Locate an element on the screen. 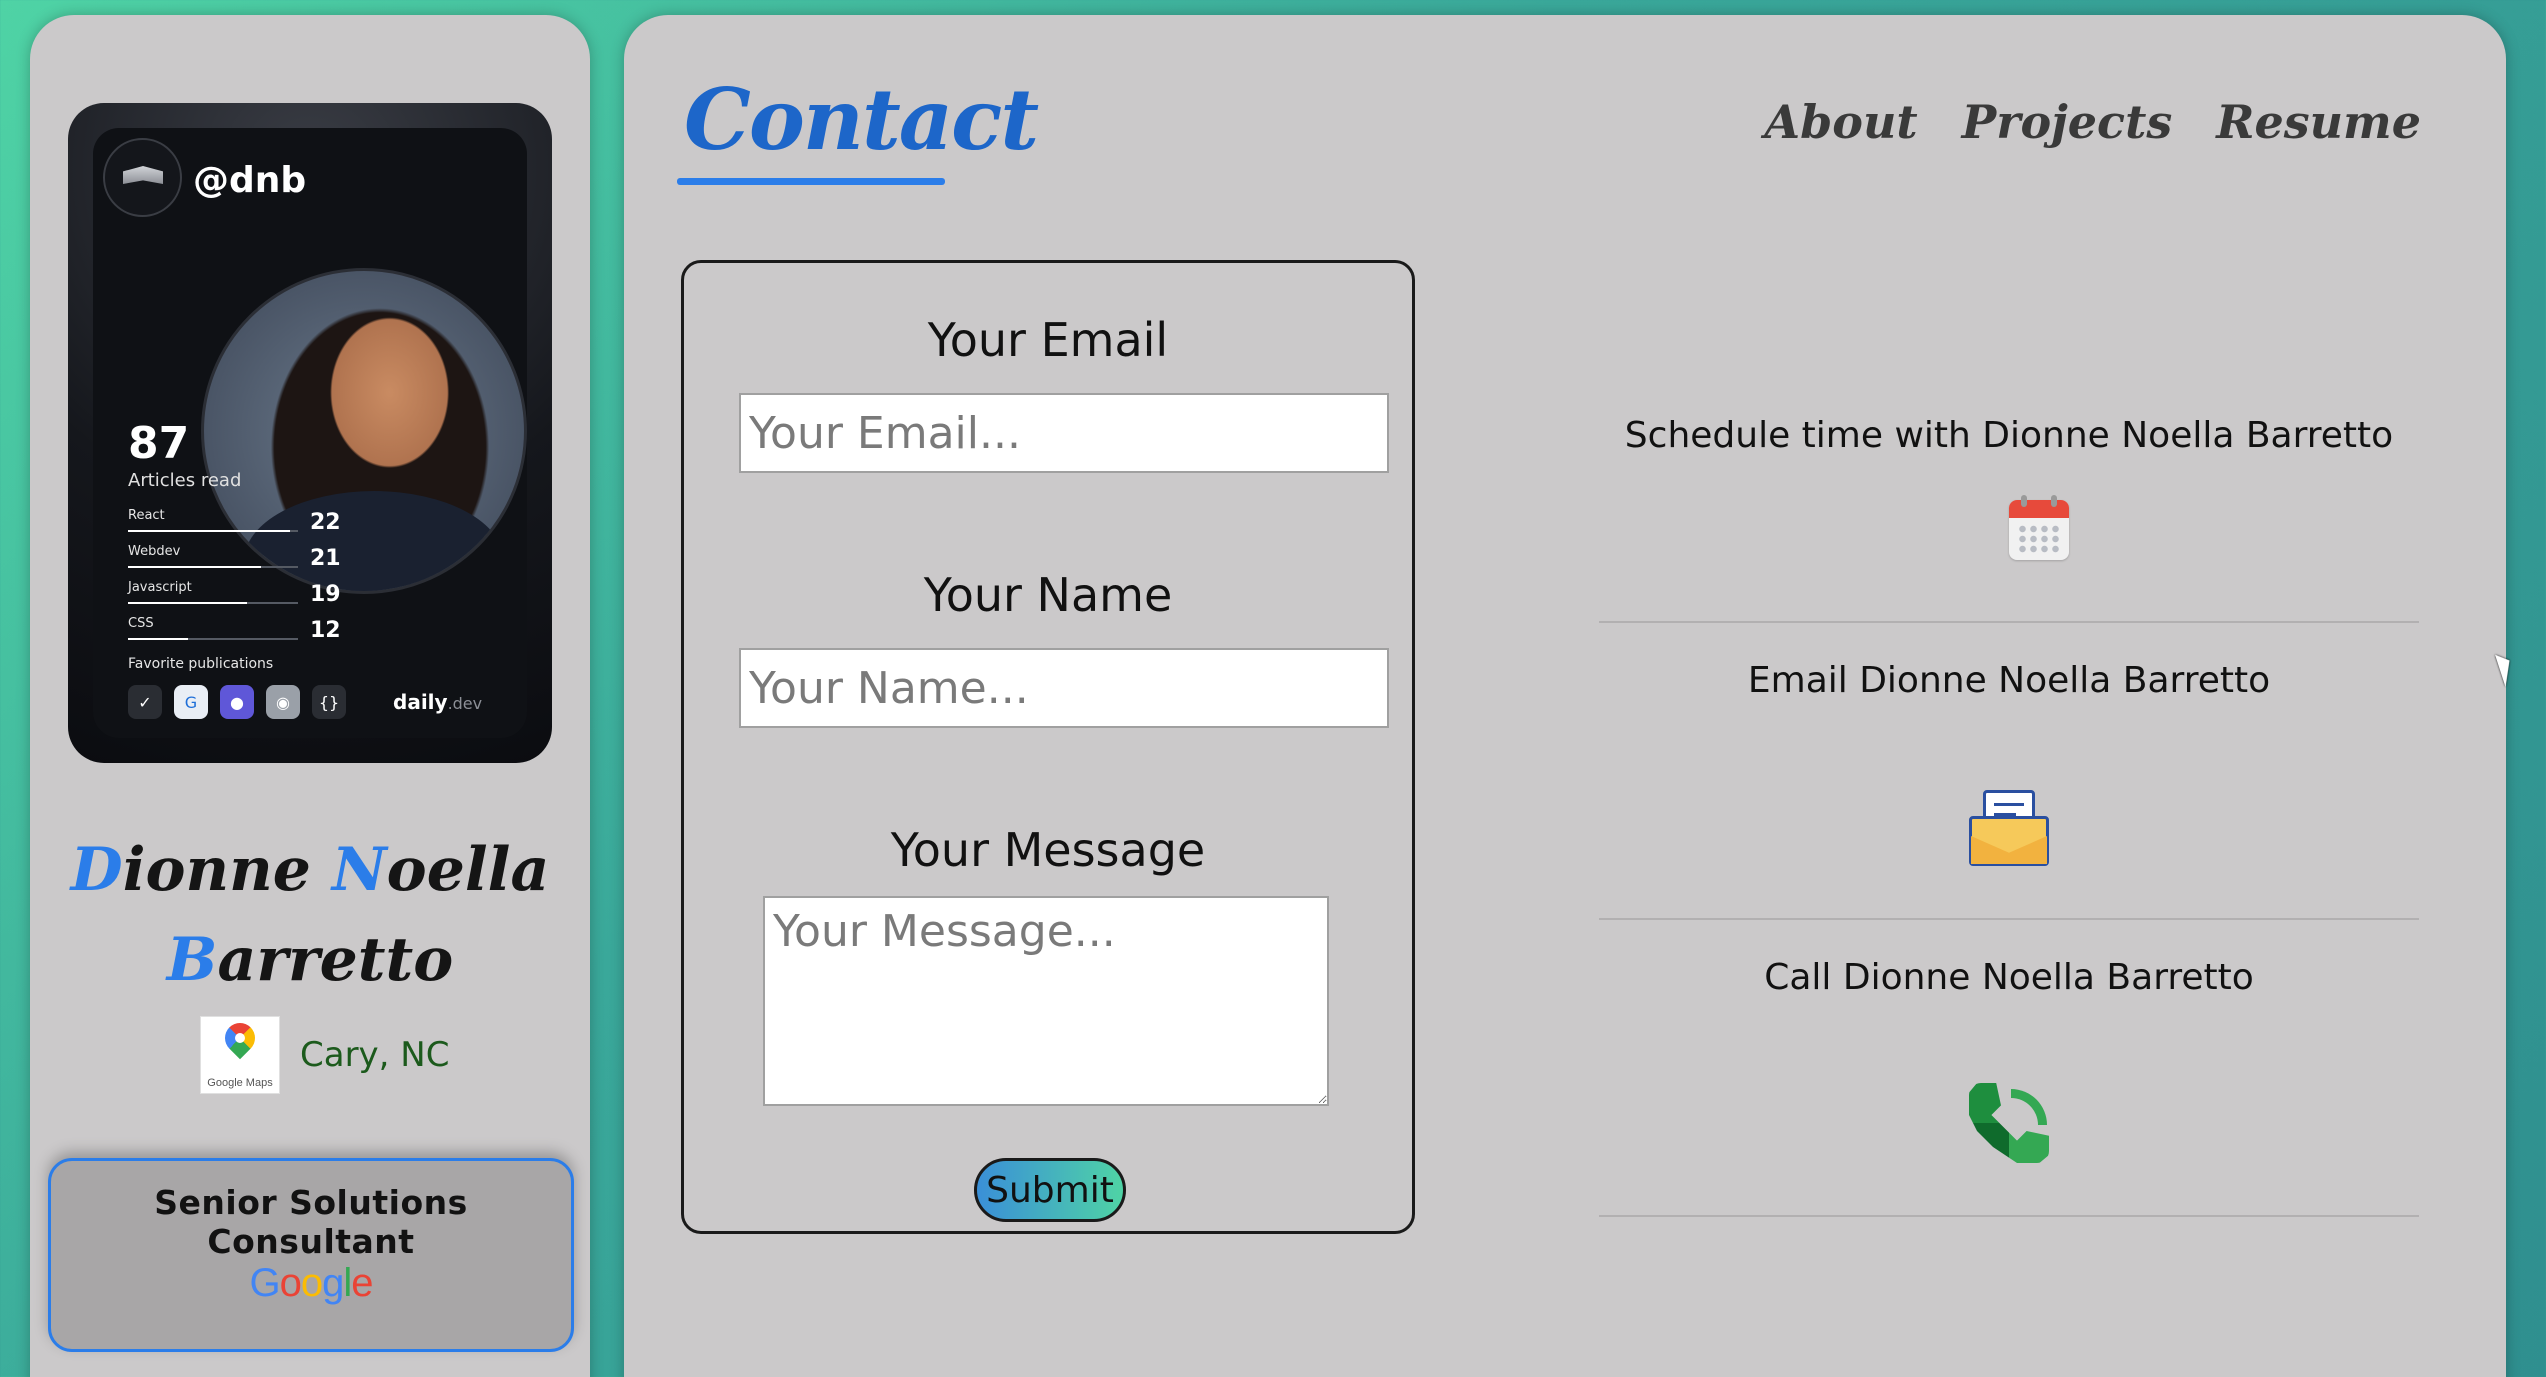 This screenshot has width=2546, height=1377. devcard-logo-icon is located at coordinates (142, 177).